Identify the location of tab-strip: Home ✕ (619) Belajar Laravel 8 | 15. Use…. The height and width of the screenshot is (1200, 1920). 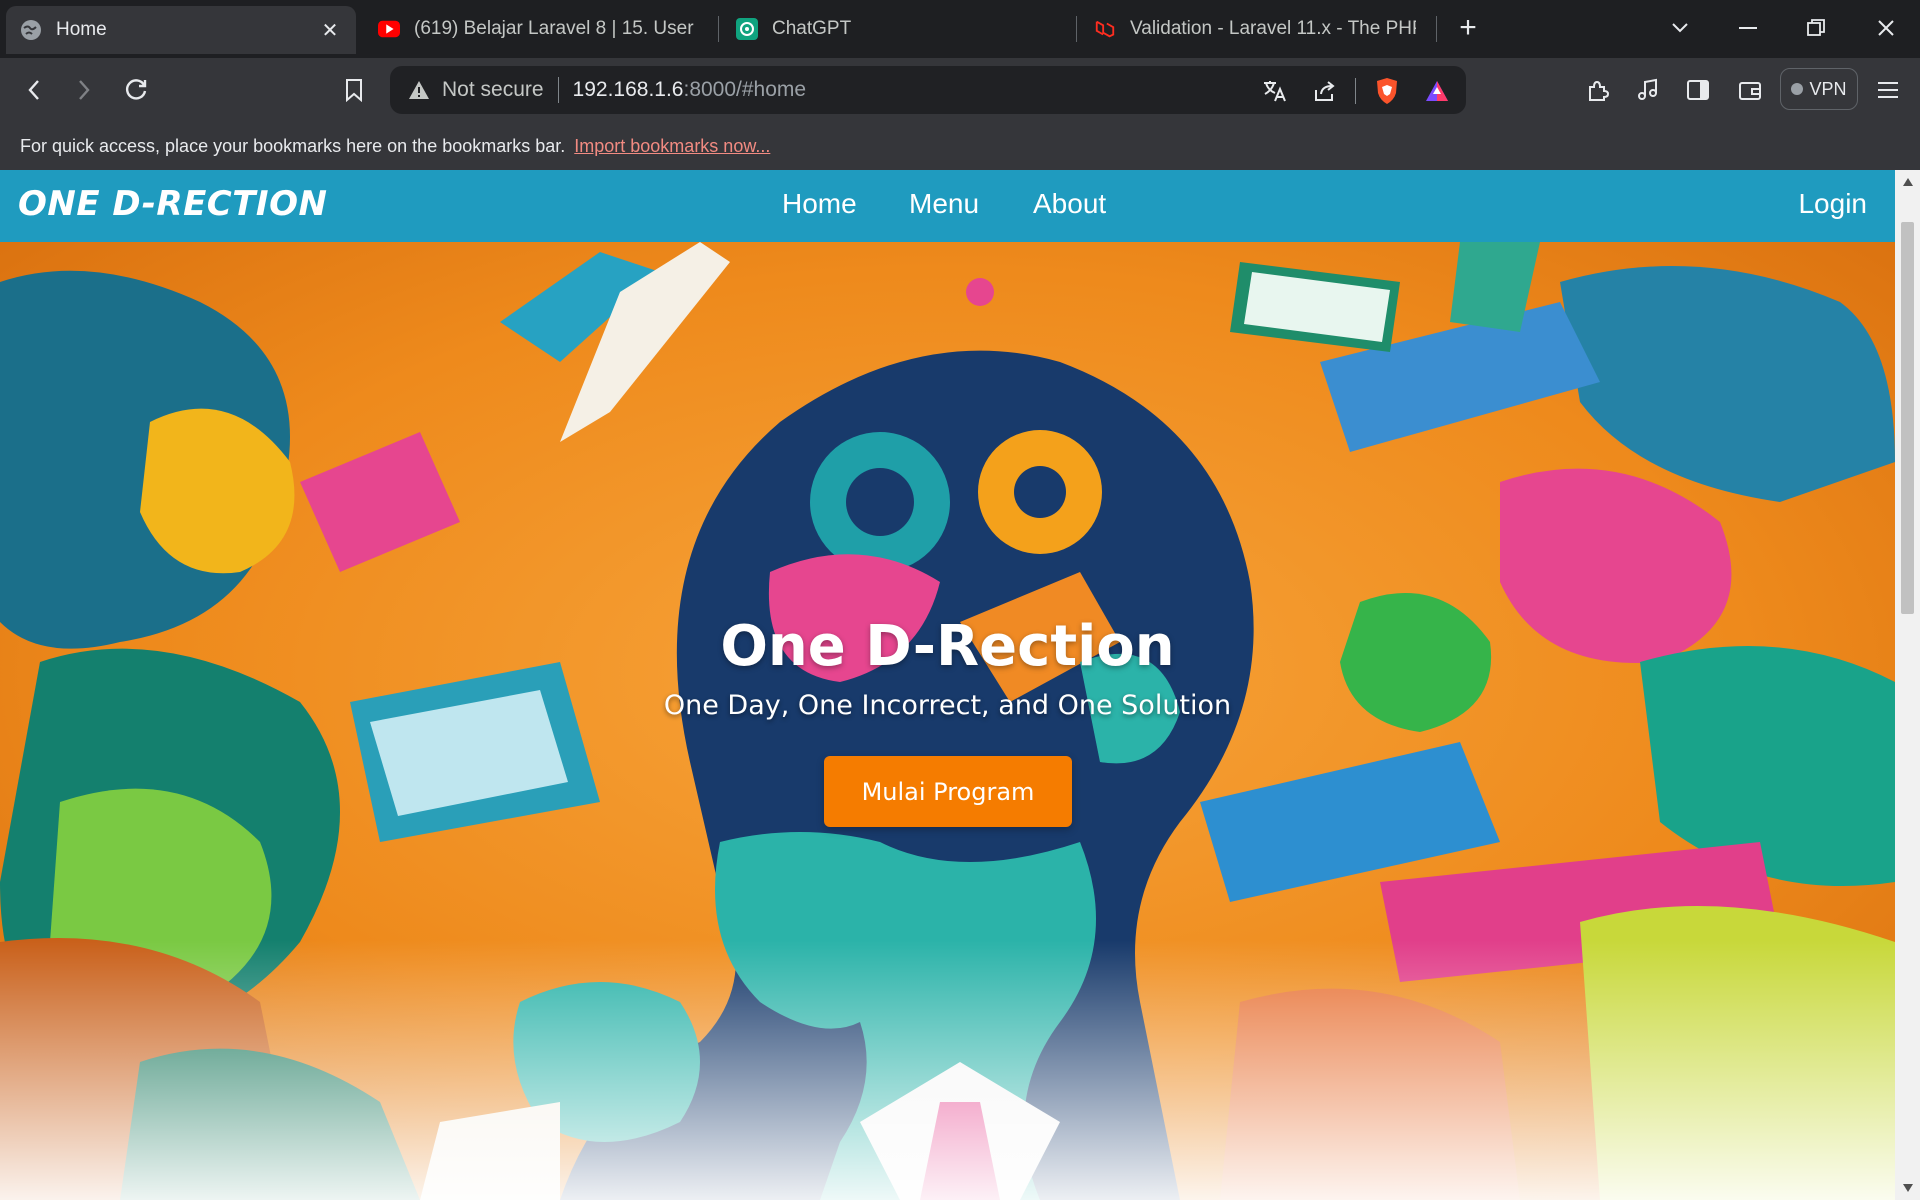
(960, 29).